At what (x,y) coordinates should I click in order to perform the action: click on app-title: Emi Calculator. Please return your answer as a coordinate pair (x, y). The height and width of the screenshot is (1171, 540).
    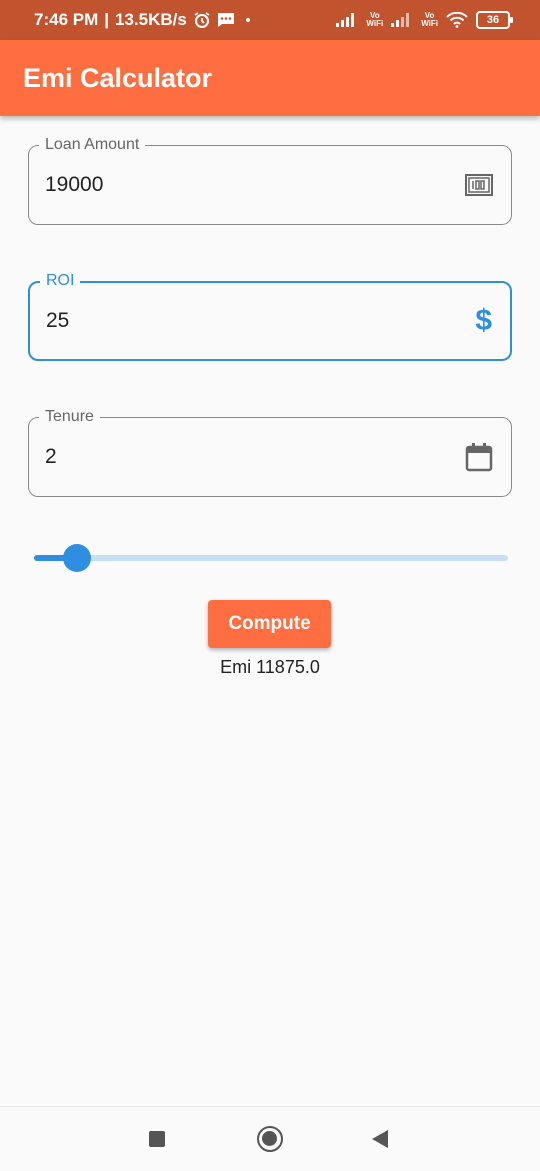
    Looking at the image, I should click on (118, 77).